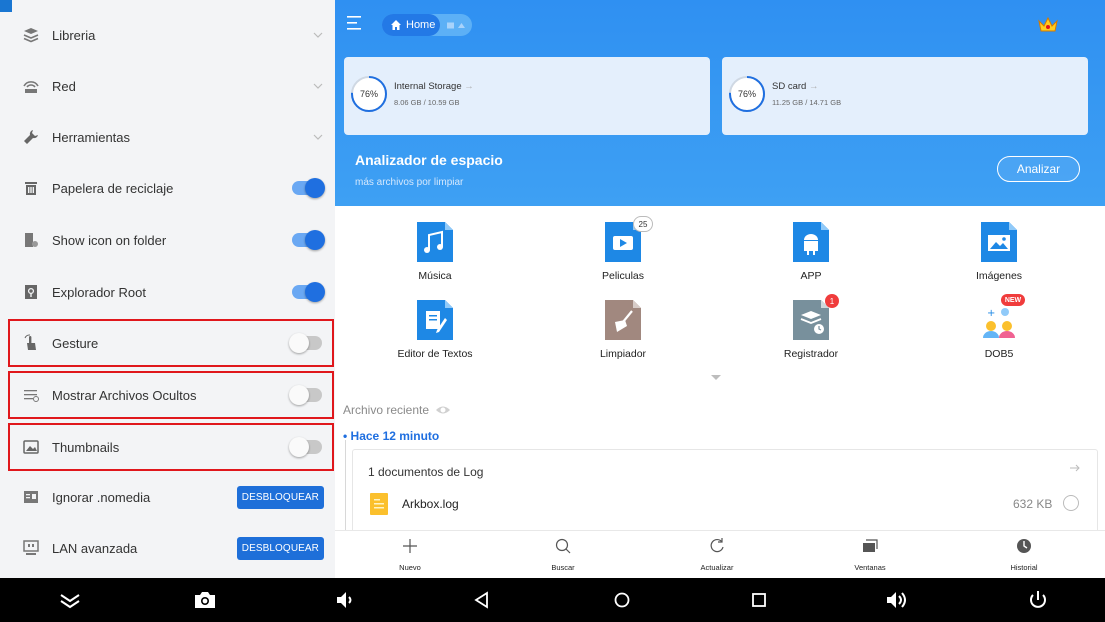 This screenshot has height=622, width=1105. I want to click on broom-icon, so click(623, 320).